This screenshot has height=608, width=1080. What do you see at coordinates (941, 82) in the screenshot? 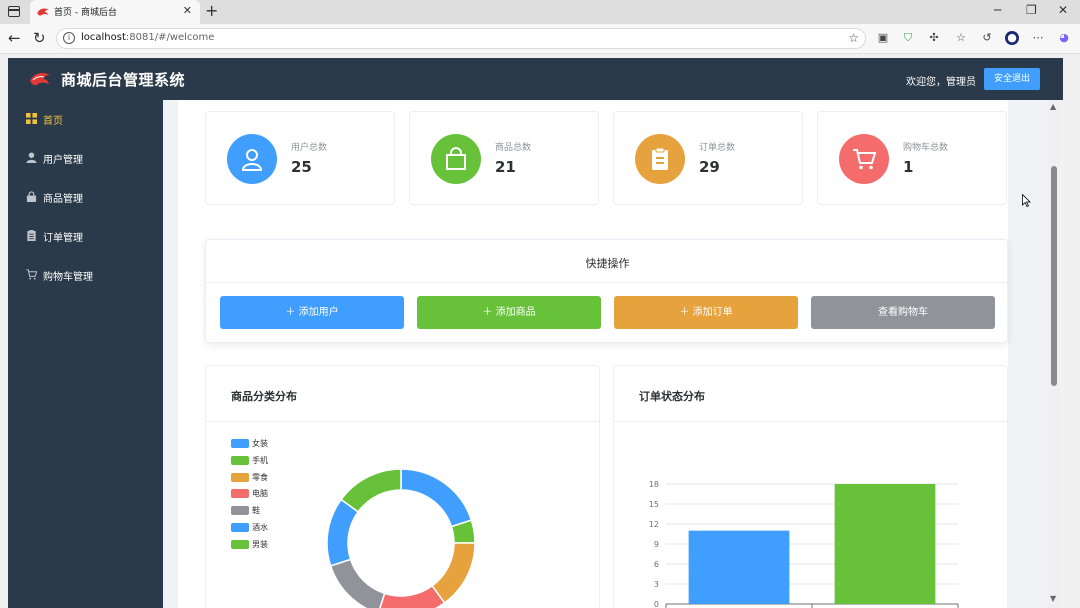
I see `welcome-text: 欢迎您，管理员` at bounding box center [941, 82].